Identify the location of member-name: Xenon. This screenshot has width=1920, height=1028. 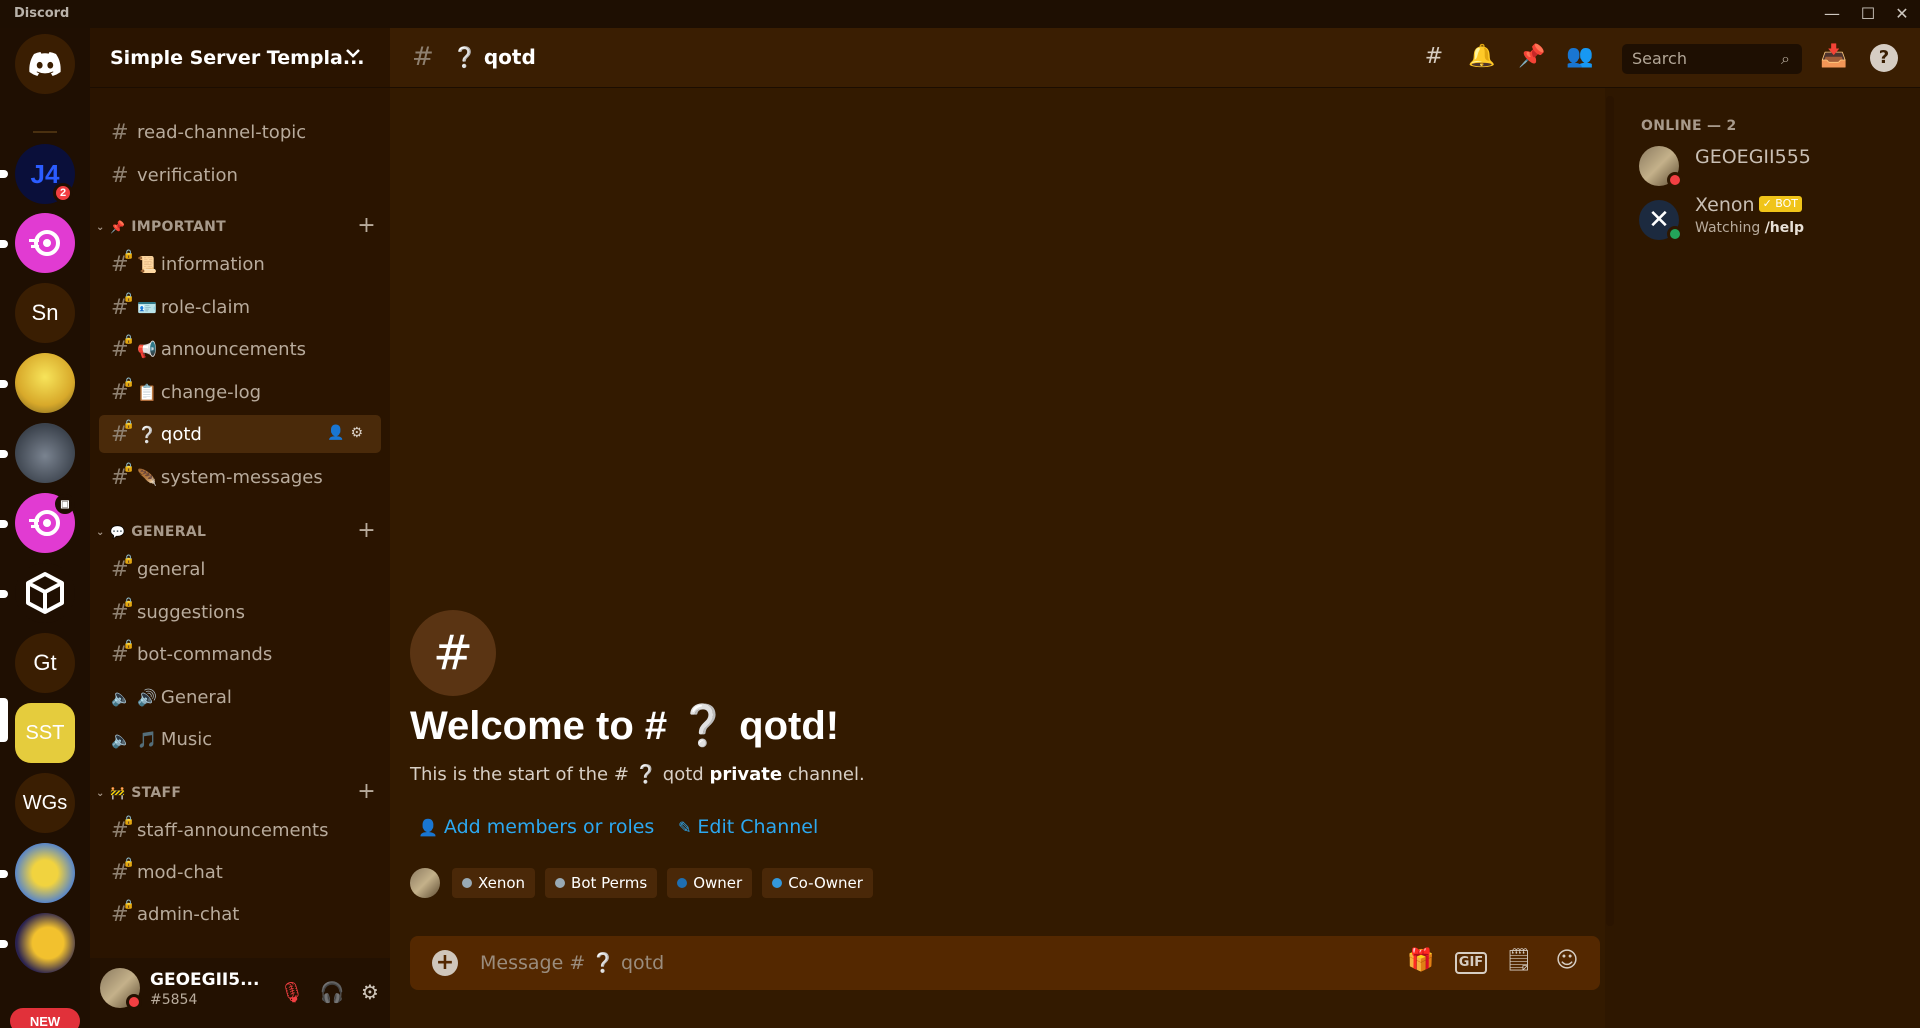
(1725, 205).